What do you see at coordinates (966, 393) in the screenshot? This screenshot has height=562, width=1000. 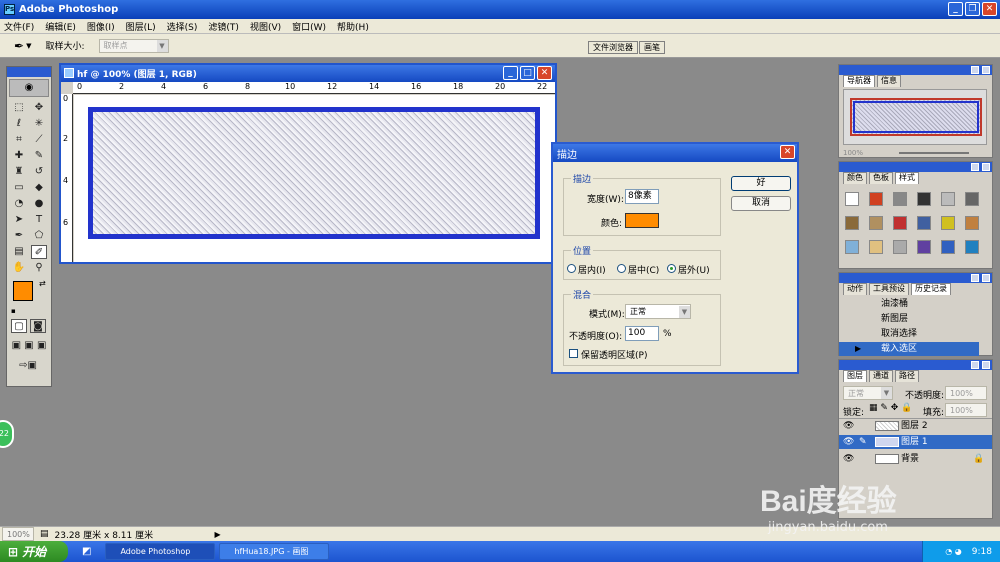 I see `layer-opacity-input: 100%` at bounding box center [966, 393].